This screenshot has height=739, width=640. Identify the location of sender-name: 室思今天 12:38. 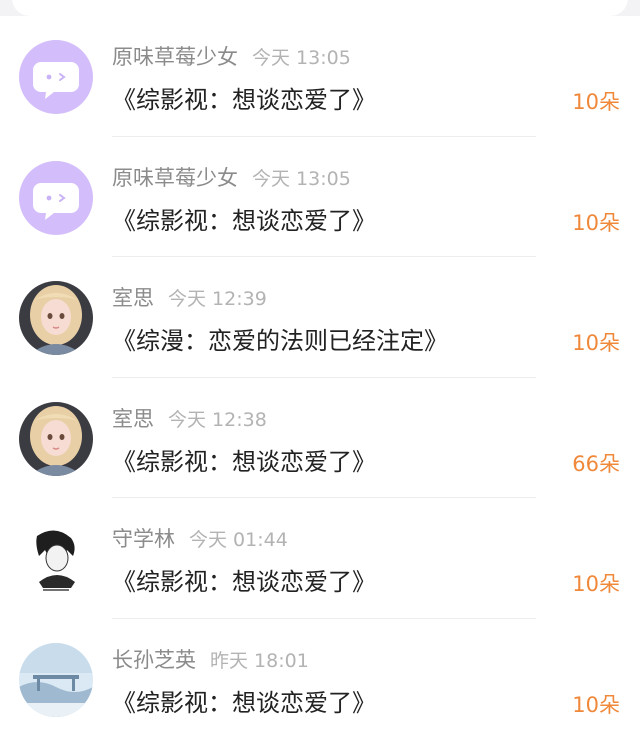
(189, 418).